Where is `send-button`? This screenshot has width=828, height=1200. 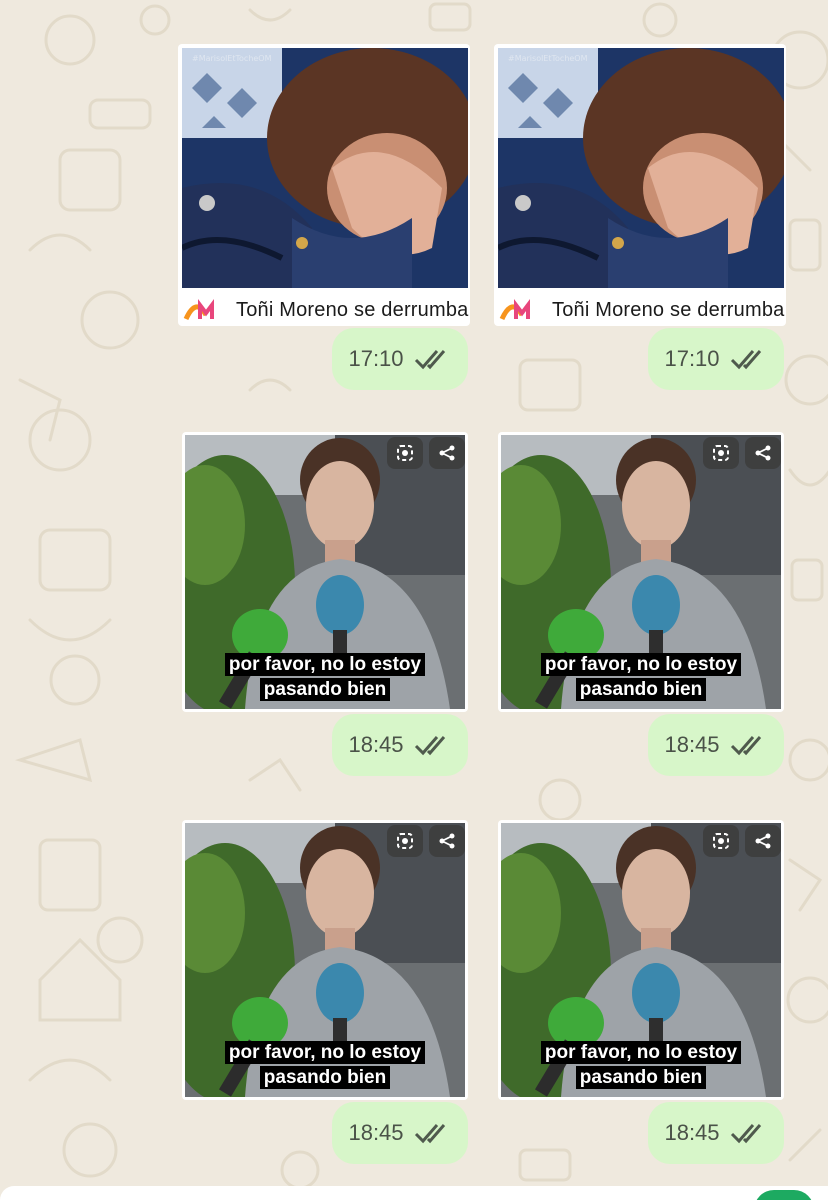 send-button is located at coordinates (784, 1195).